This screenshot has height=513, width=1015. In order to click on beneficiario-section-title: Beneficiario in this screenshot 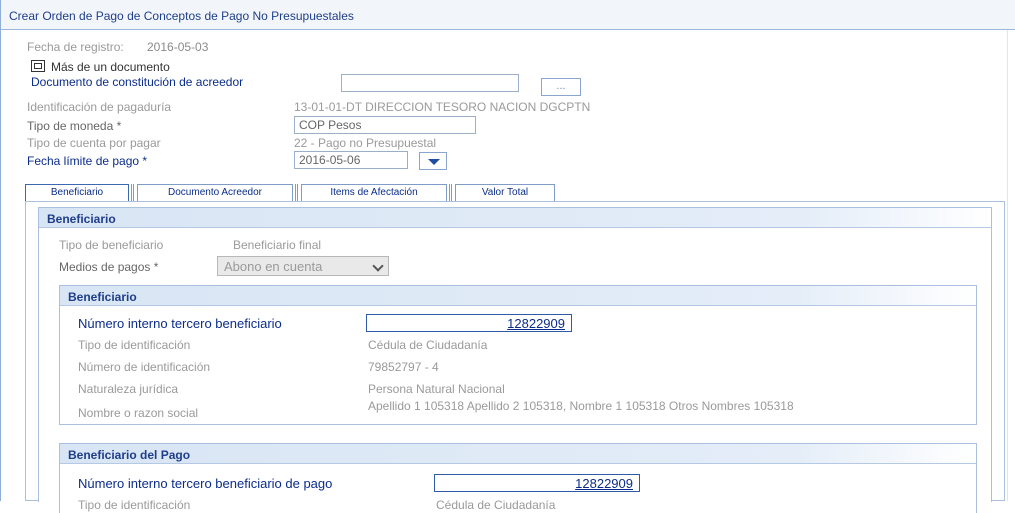, I will do `click(102, 297)`.